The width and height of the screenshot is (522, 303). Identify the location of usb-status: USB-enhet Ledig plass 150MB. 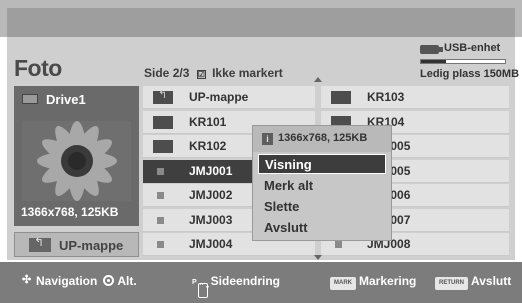
(469, 62).